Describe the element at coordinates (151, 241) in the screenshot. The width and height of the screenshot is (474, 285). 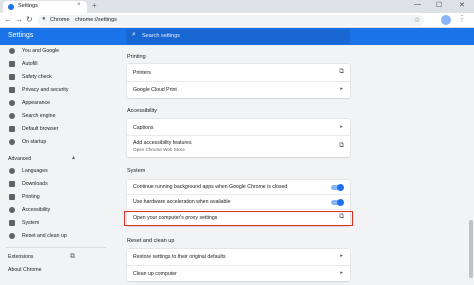
I see `section-title-reset: Reset and clean up` at that location.